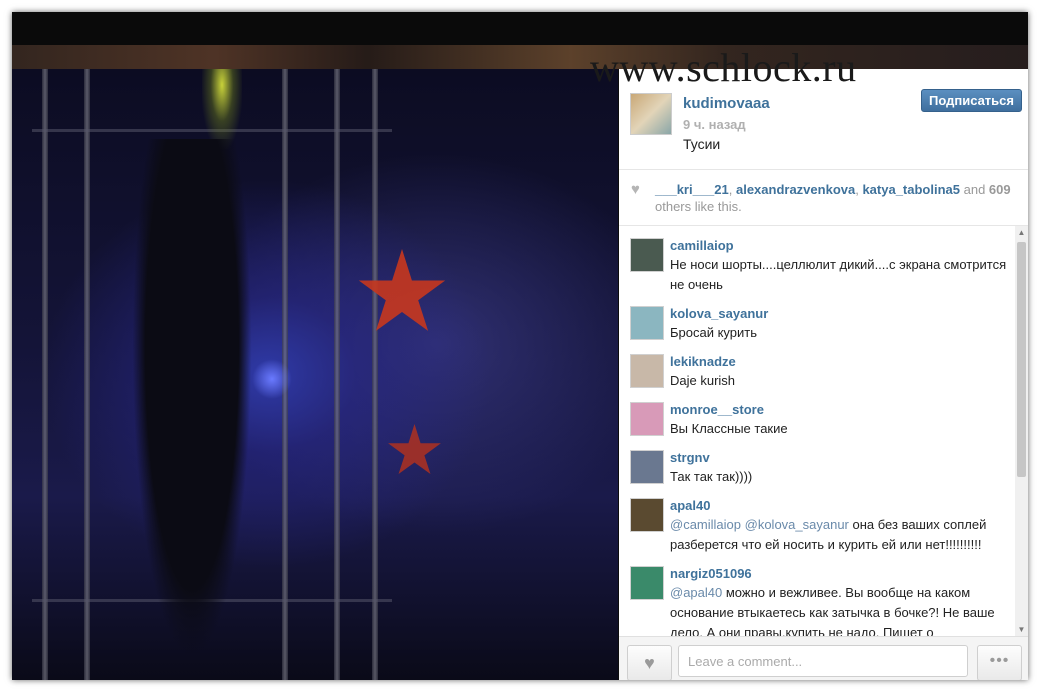 The width and height of the screenshot is (1047, 699). What do you see at coordinates (272, 379) in the screenshot?
I see `blue-light` at bounding box center [272, 379].